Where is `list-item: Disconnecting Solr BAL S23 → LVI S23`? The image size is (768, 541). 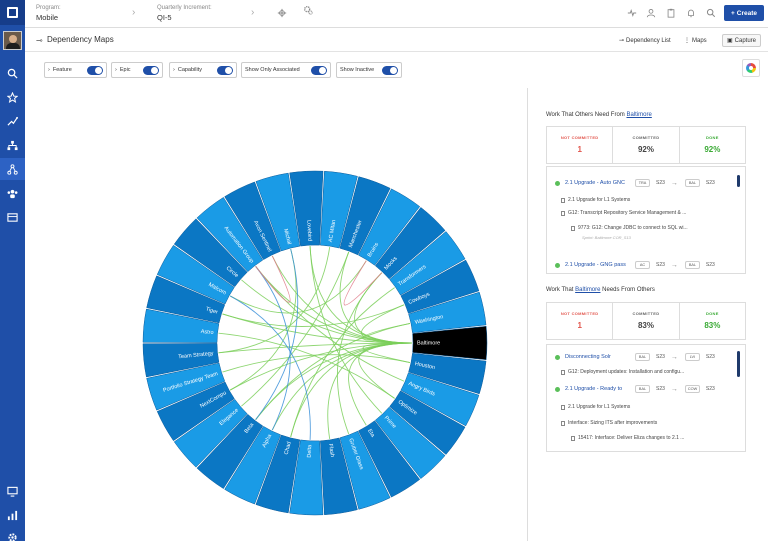
list-item: Disconnecting Solr BAL S23 → LVI S23 is located at coordinates (644, 357).